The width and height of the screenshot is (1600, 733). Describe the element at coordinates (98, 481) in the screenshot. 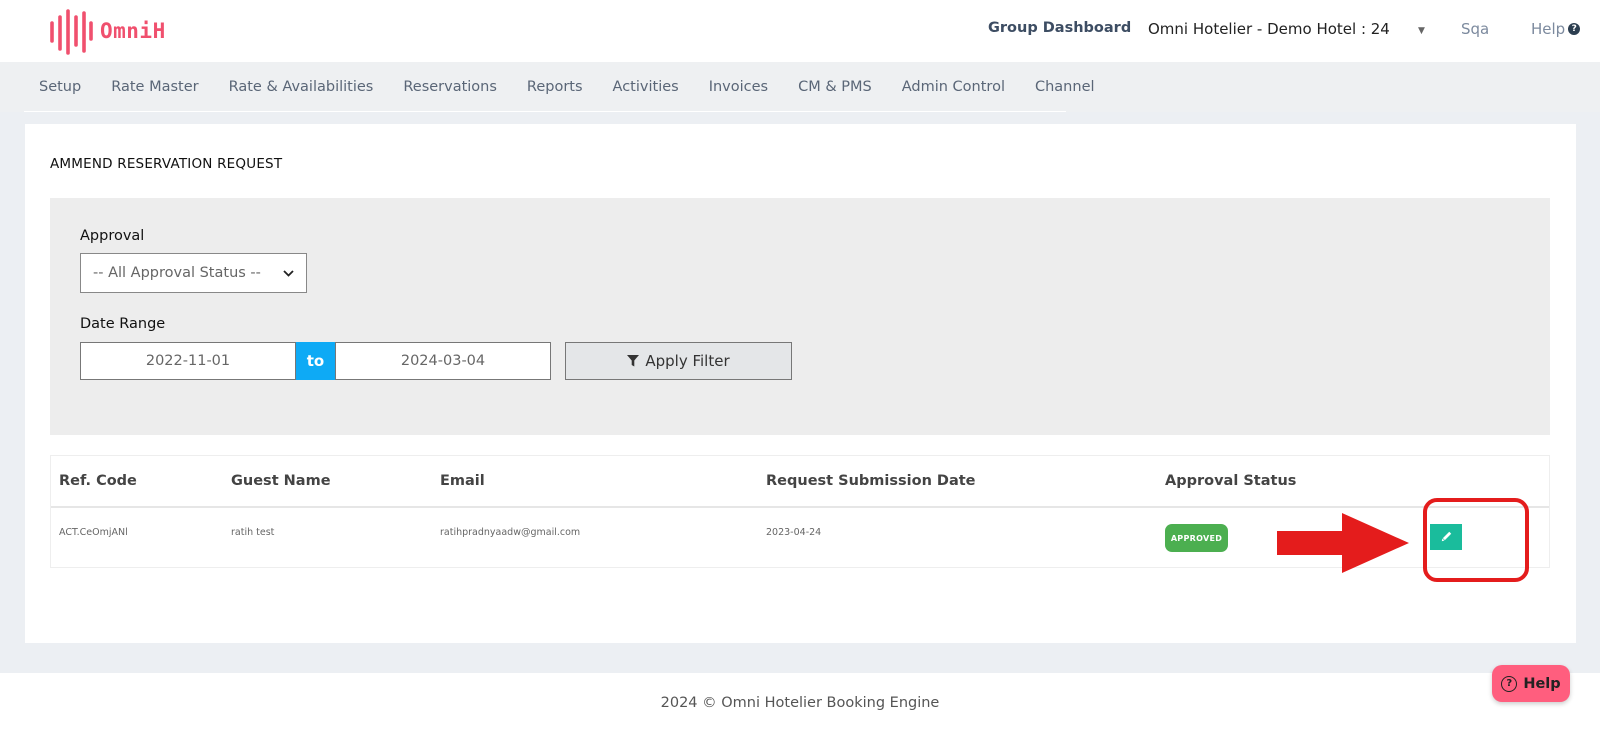

I see `column-header-ref-code: Ref. Code` at that location.